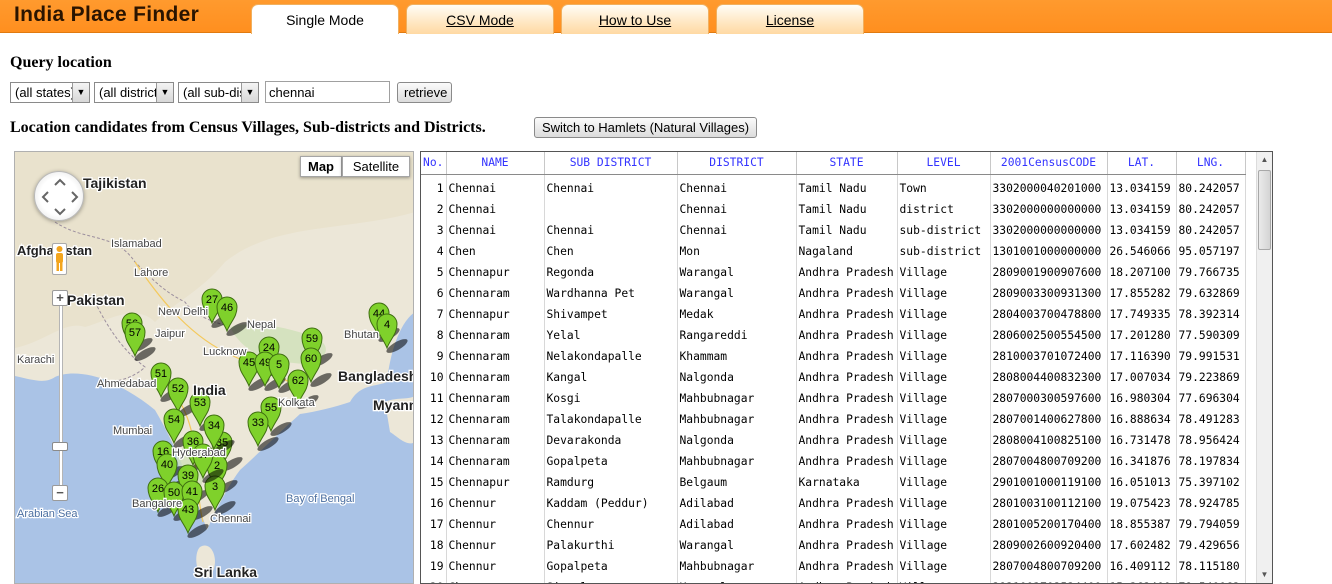 This screenshot has width=1332, height=584. I want to click on state-select: (all states) ▼, so click(50, 92).